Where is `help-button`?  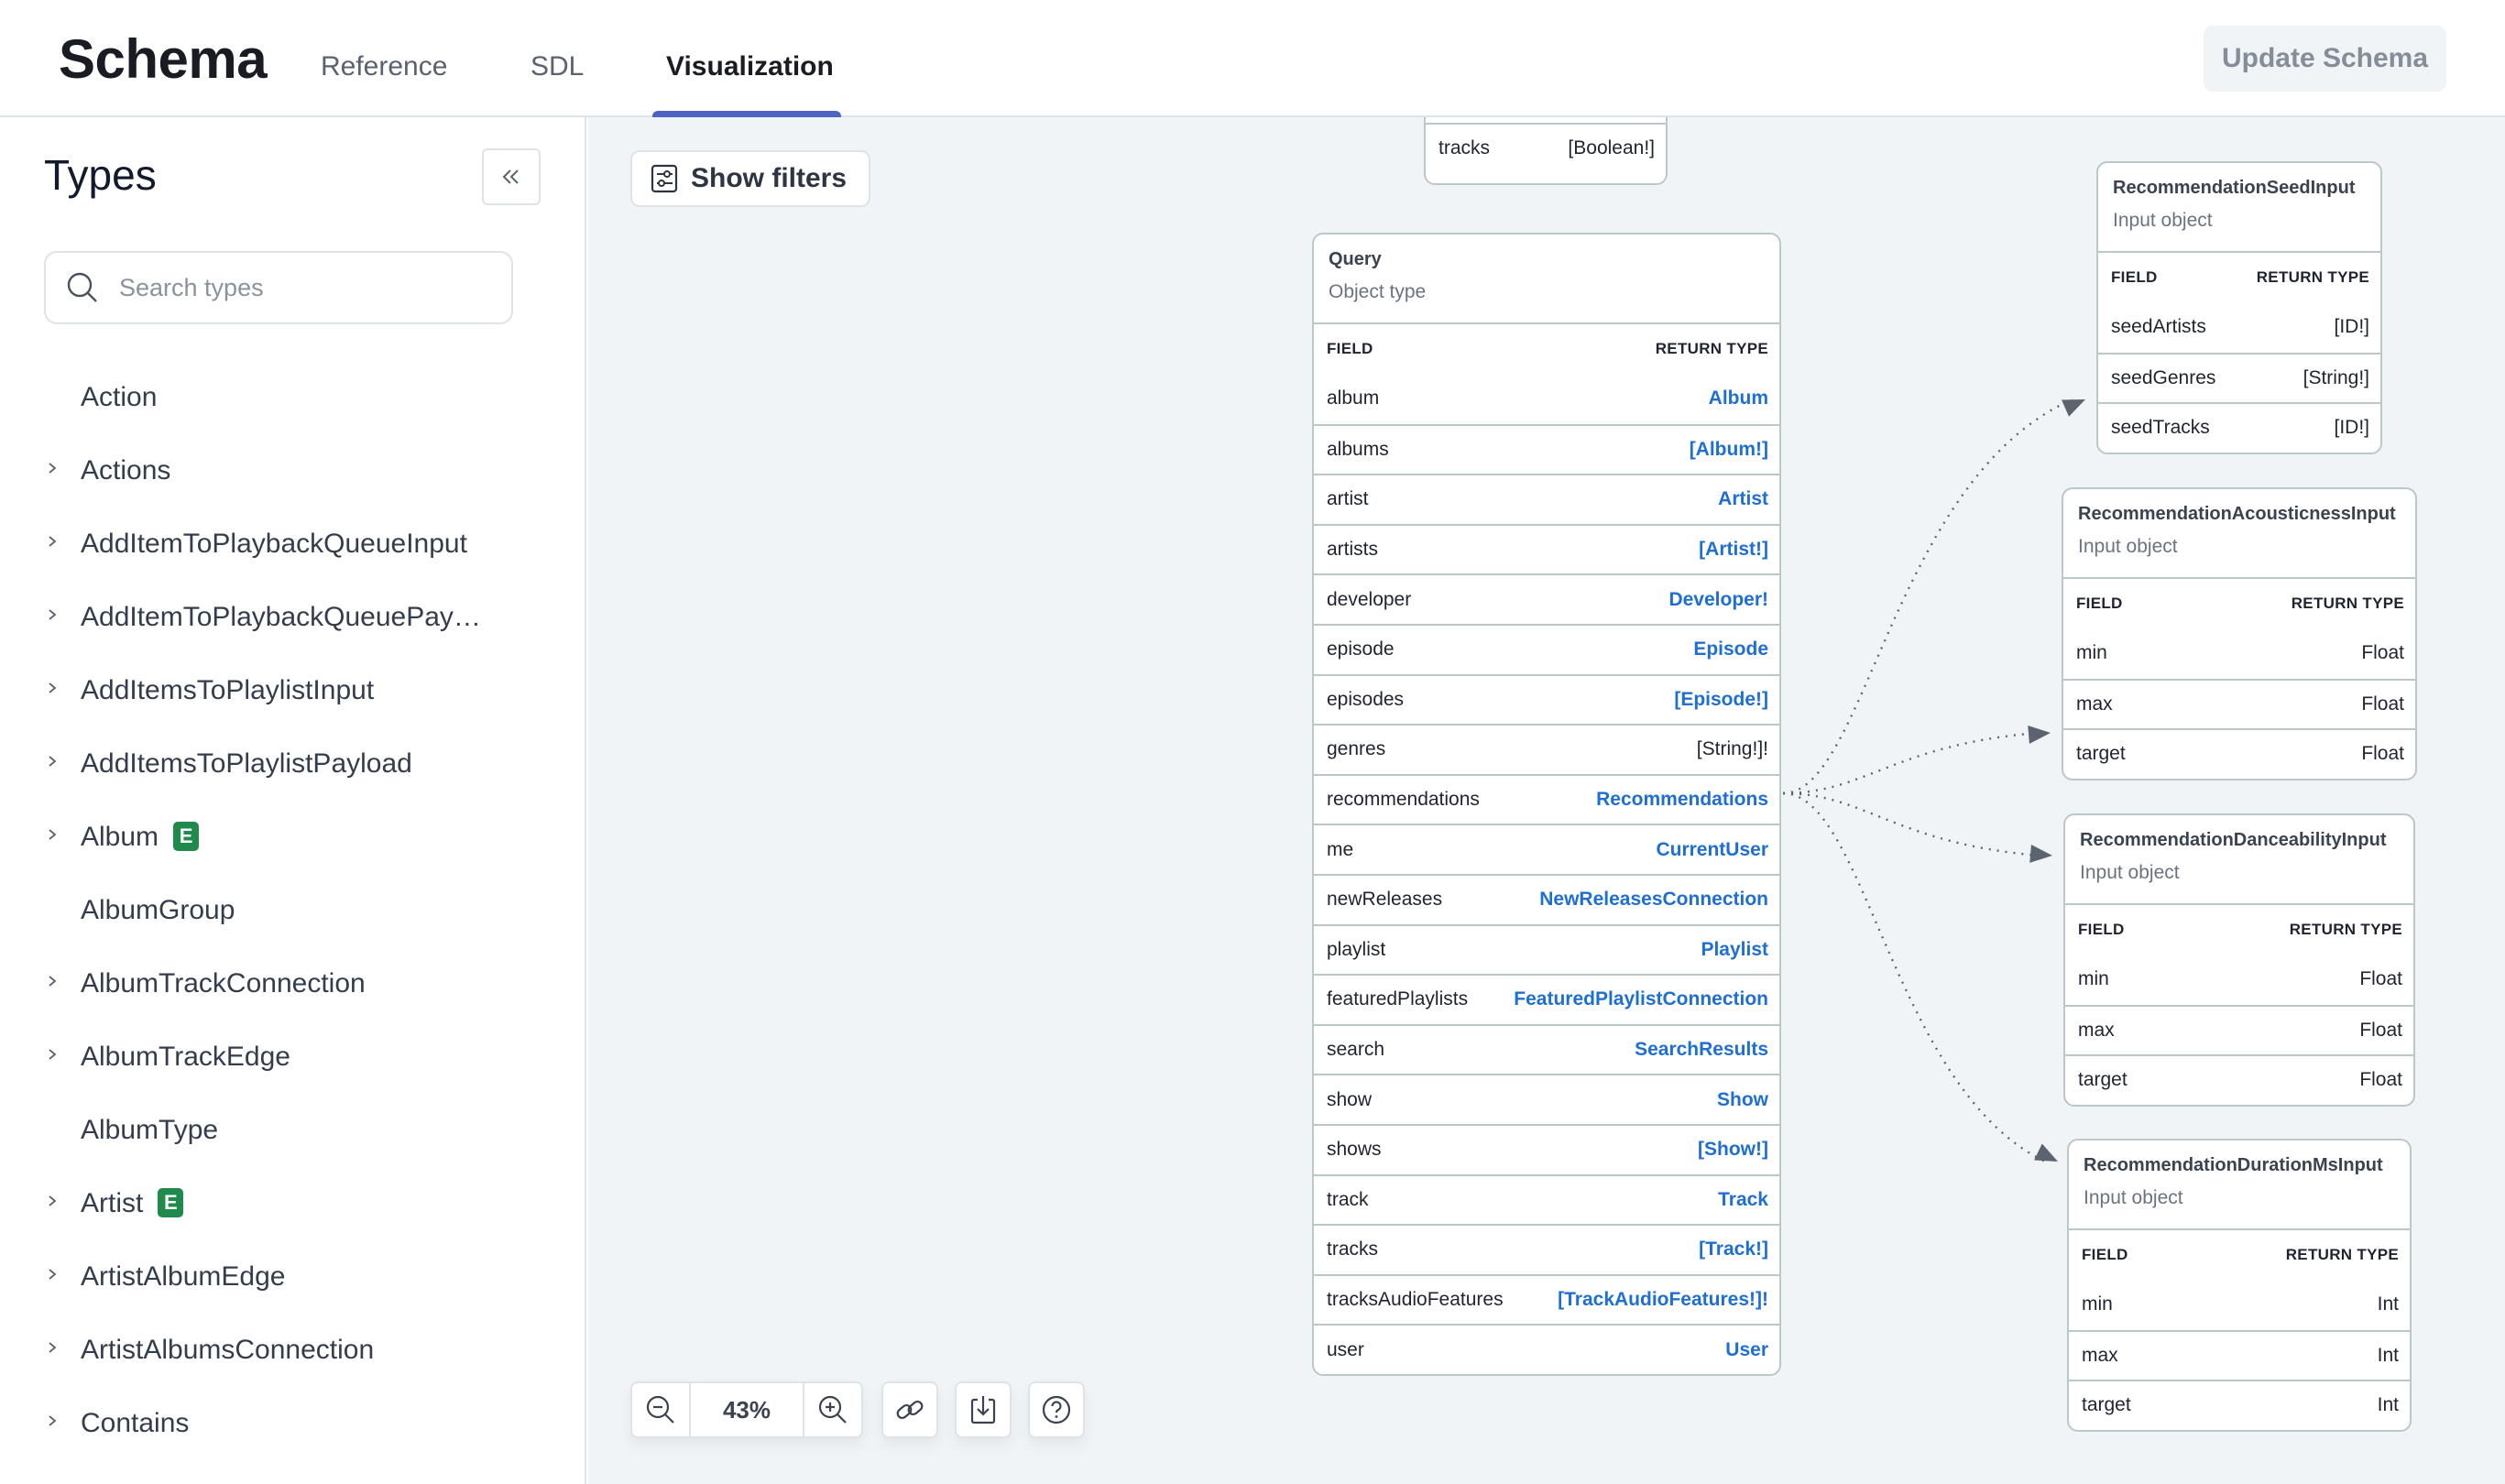
help-button is located at coordinates (1056, 1410).